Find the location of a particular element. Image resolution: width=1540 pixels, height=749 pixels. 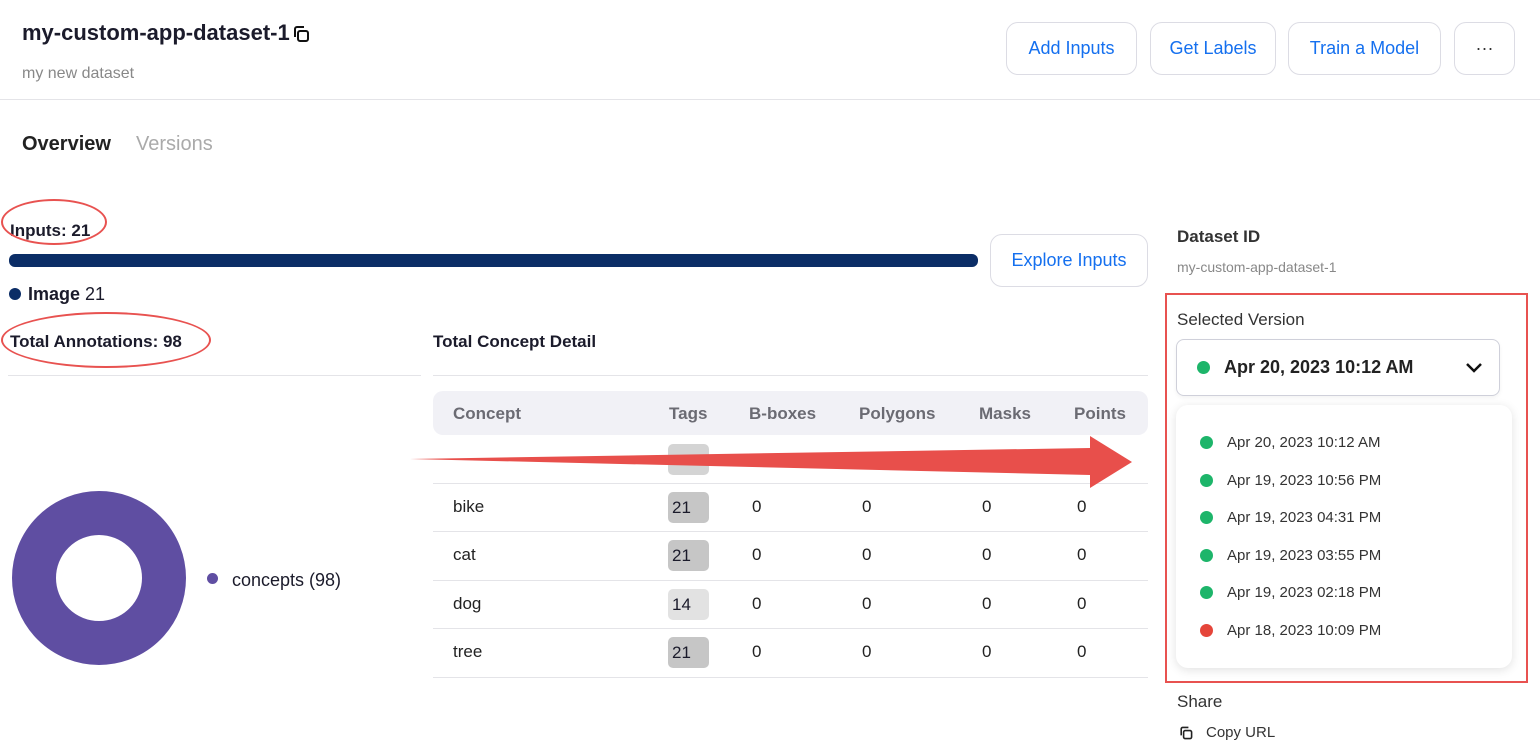

selected-version-label: Selected Version is located at coordinates (1241, 319).